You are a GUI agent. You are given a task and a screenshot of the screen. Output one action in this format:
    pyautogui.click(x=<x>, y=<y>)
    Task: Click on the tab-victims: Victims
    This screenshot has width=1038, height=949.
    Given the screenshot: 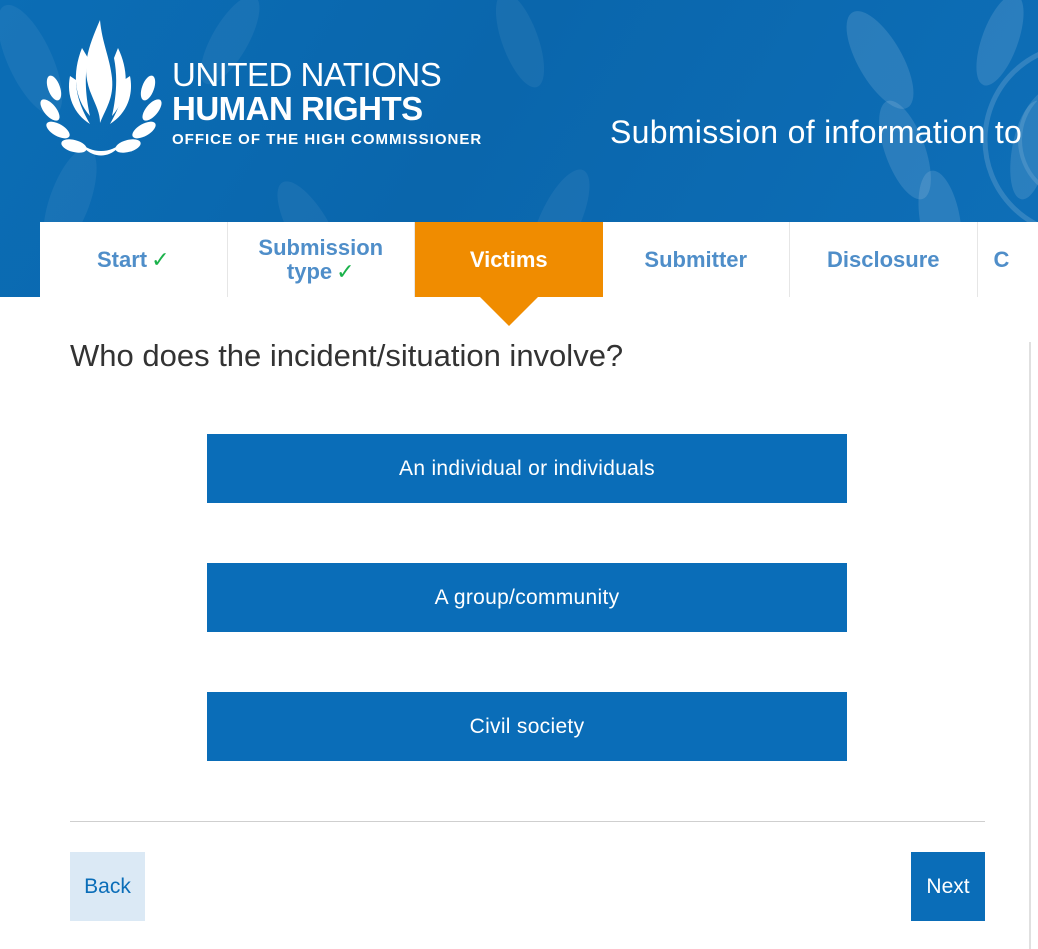 What is the action you would take?
    pyautogui.click(x=509, y=274)
    